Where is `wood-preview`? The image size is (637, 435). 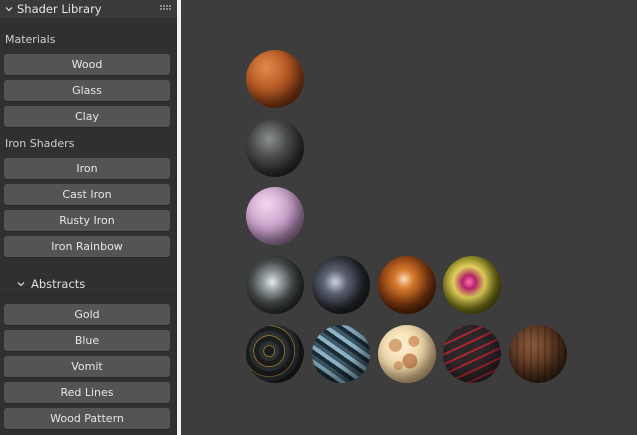 wood-preview is located at coordinates (275, 79).